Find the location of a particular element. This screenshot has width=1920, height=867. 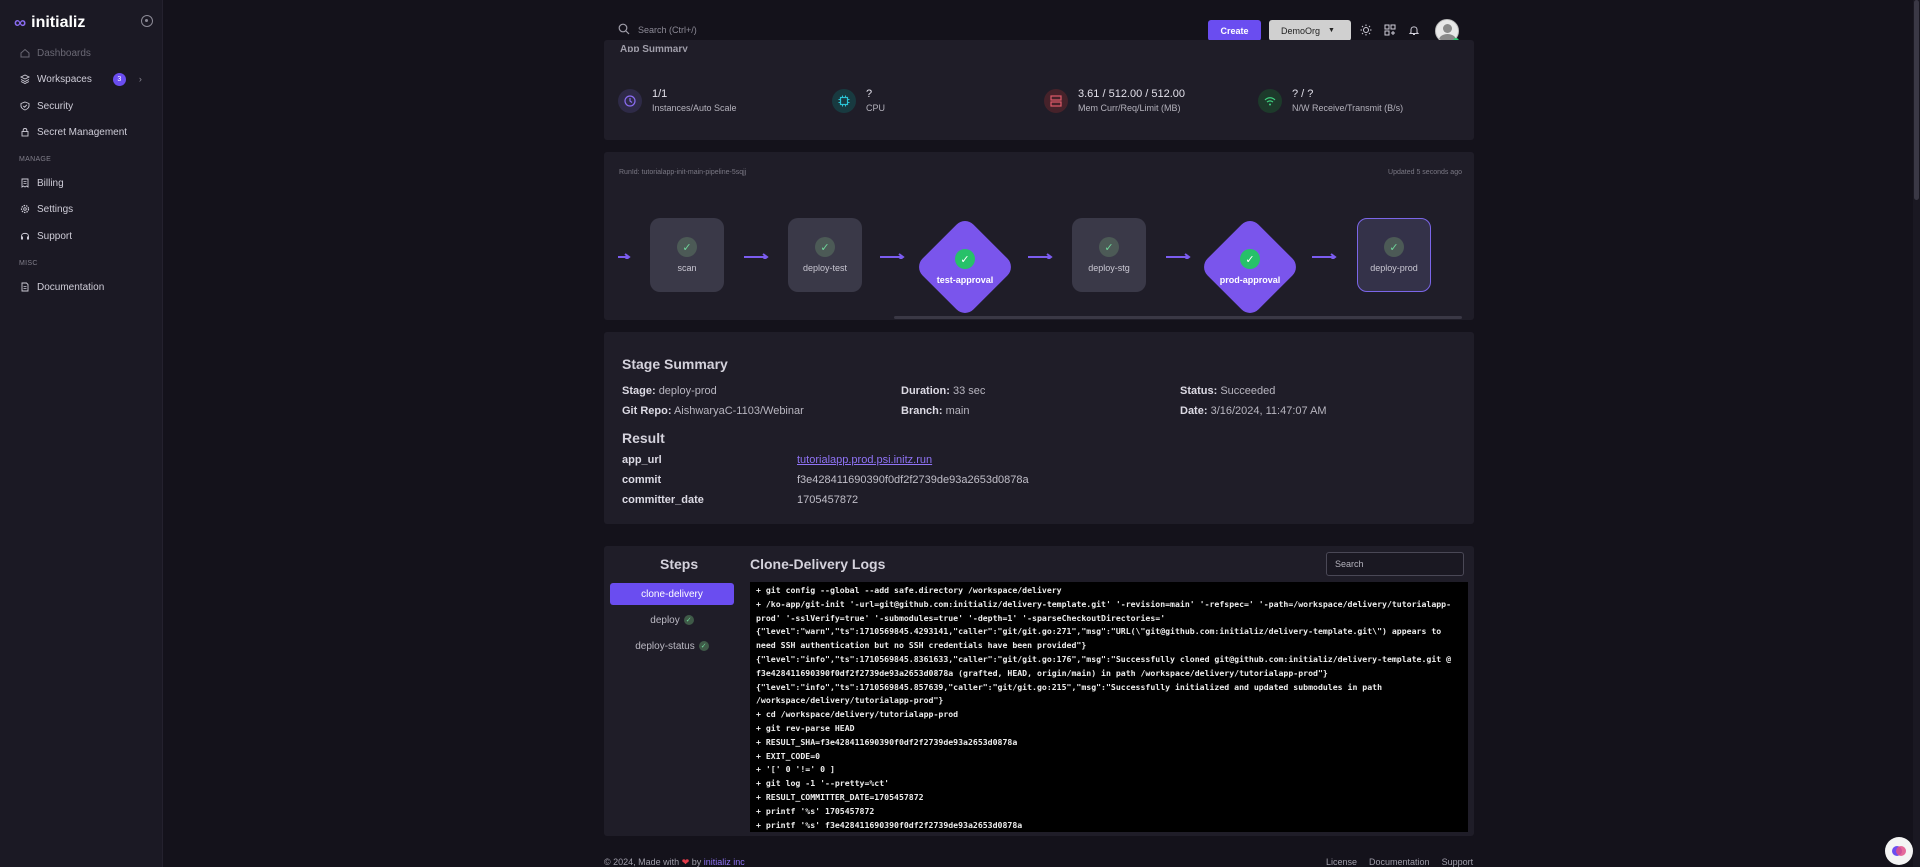

metric-value: 1/1 is located at coordinates (660, 94).